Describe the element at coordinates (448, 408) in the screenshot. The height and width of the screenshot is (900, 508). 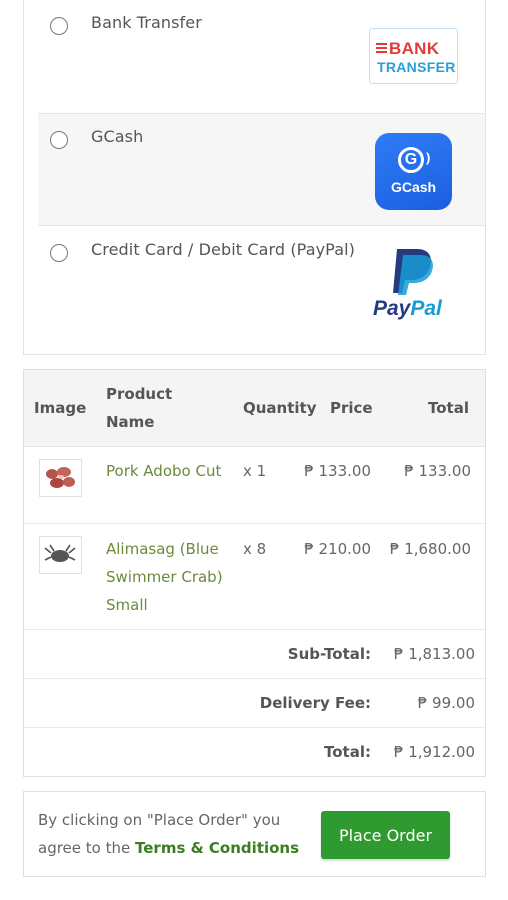
I see `header-total: Total` at that location.